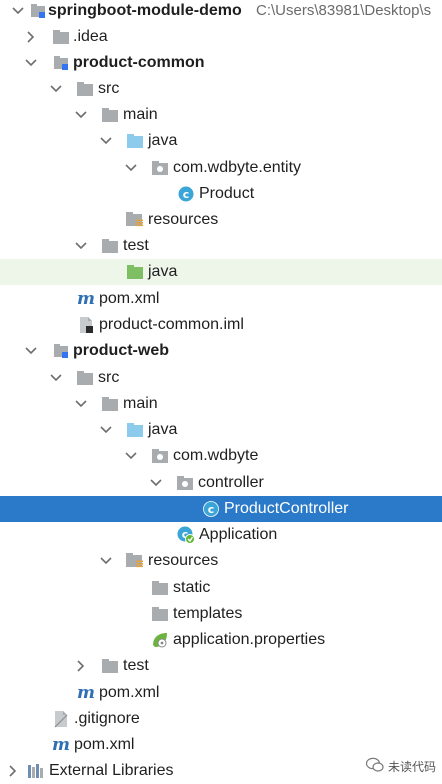 This screenshot has width=442, height=784. I want to click on tree-row-test: test, so click(221, 246).